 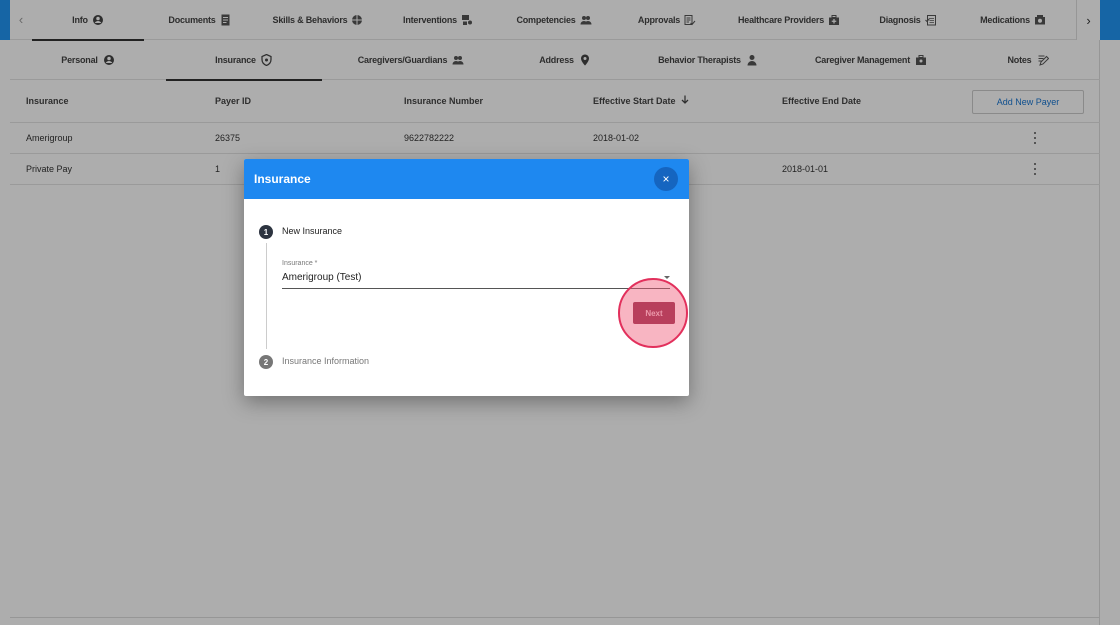 I want to click on insurance-select-underline, so click(x=476, y=288).